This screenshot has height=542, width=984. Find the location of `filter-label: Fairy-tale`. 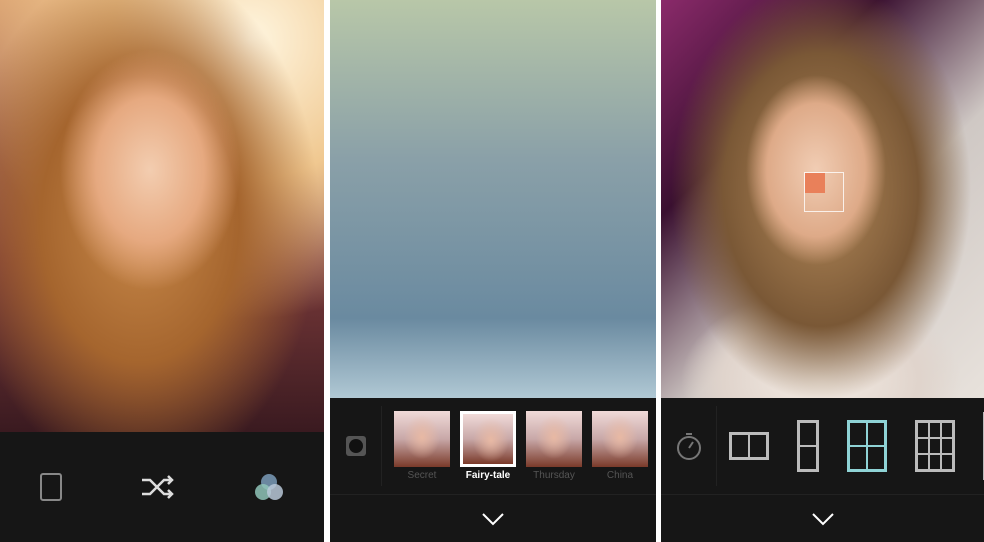

filter-label: Fairy-tale is located at coordinates (488, 475).